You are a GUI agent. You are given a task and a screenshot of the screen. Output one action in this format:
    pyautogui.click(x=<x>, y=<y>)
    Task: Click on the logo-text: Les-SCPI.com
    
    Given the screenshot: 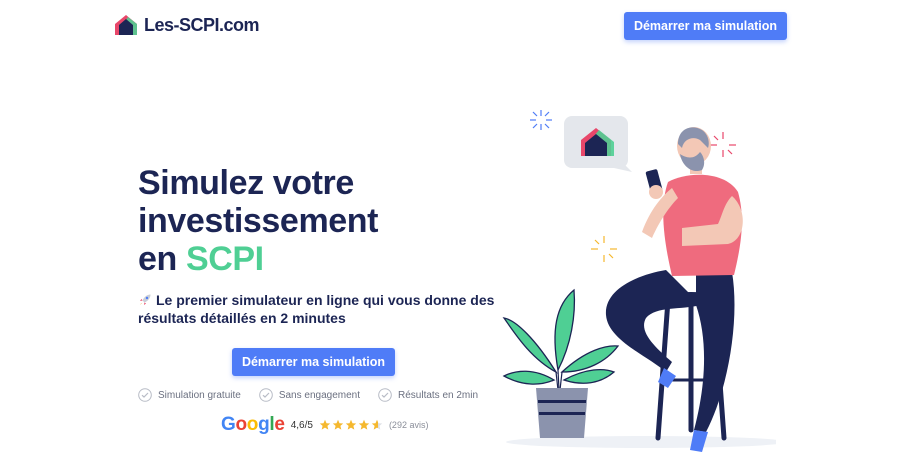 What is the action you would take?
    pyautogui.click(x=202, y=24)
    